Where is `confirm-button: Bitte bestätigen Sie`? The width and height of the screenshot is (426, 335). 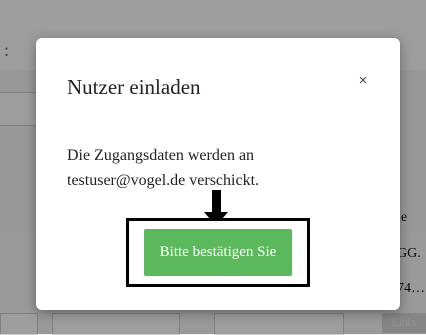 confirm-button: Bitte bestätigen Sie is located at coordinates (218, 252).